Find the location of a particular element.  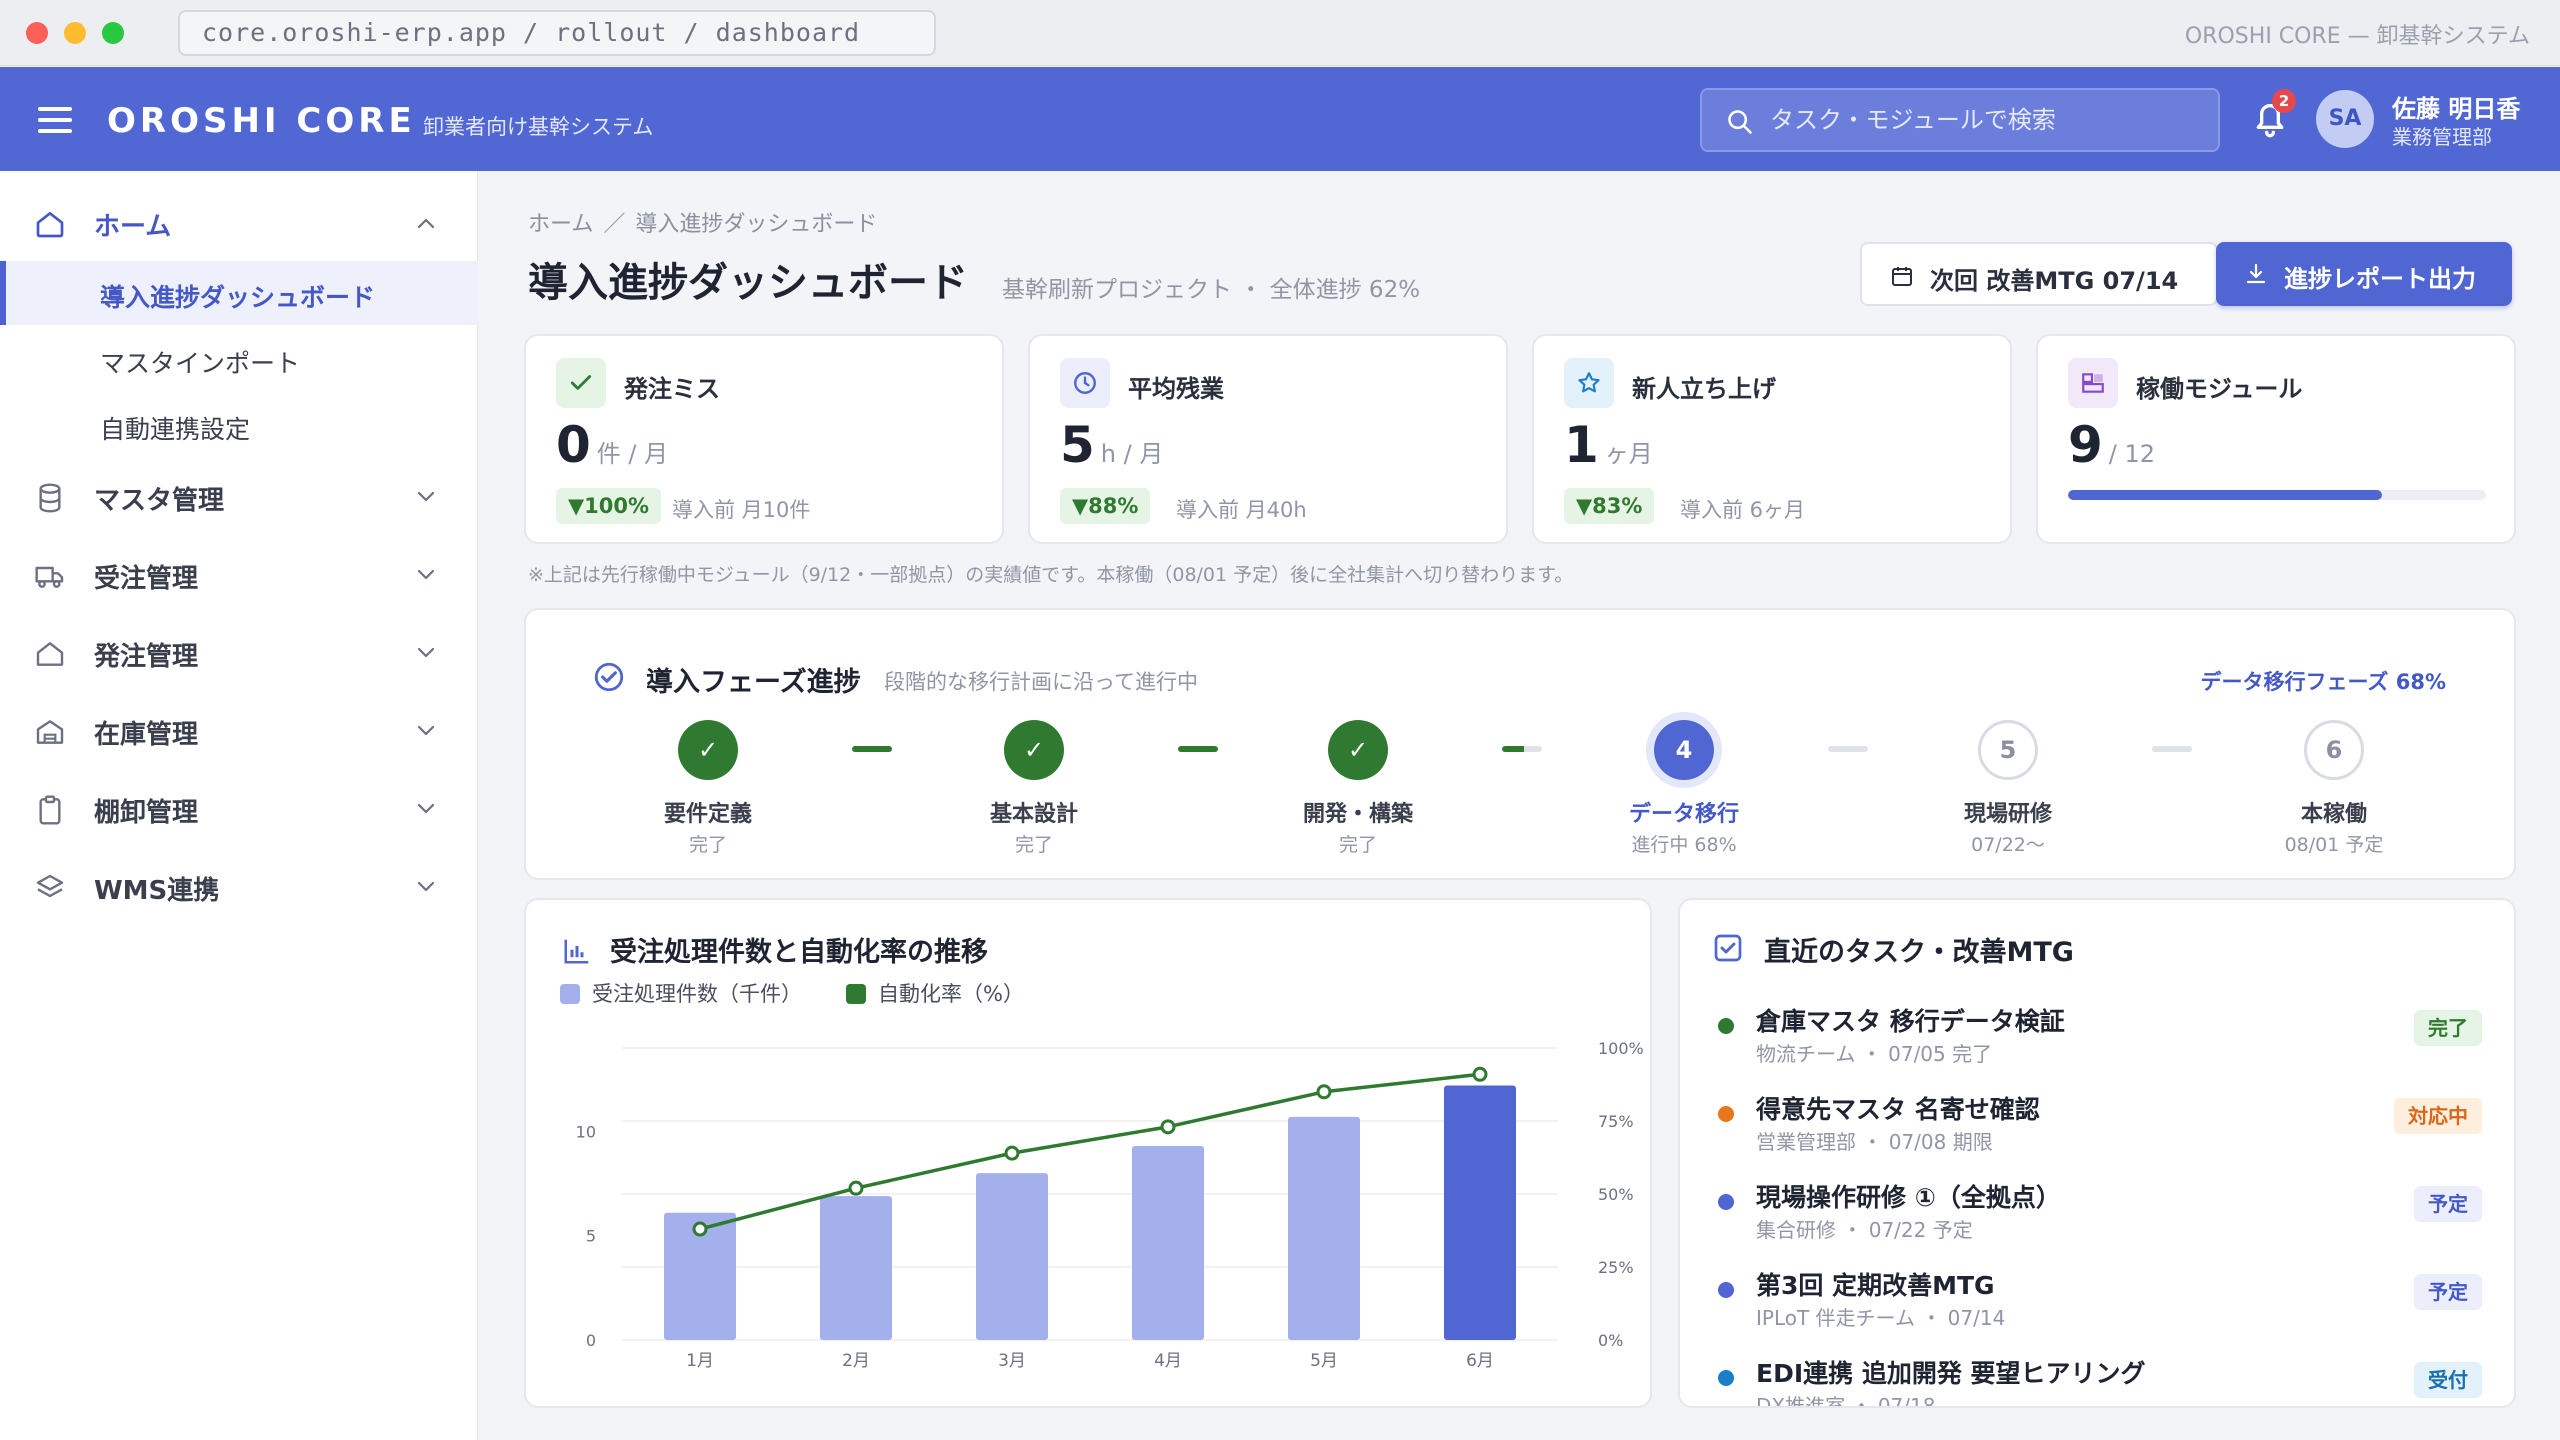

y-right-tick-label: 0% is located at coordinates (1610, 1340).